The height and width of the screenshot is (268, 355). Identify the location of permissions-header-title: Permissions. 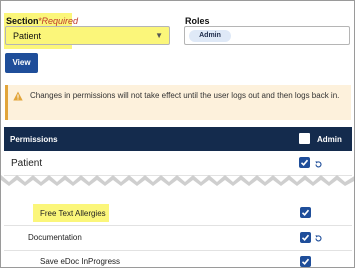
(34, 139).